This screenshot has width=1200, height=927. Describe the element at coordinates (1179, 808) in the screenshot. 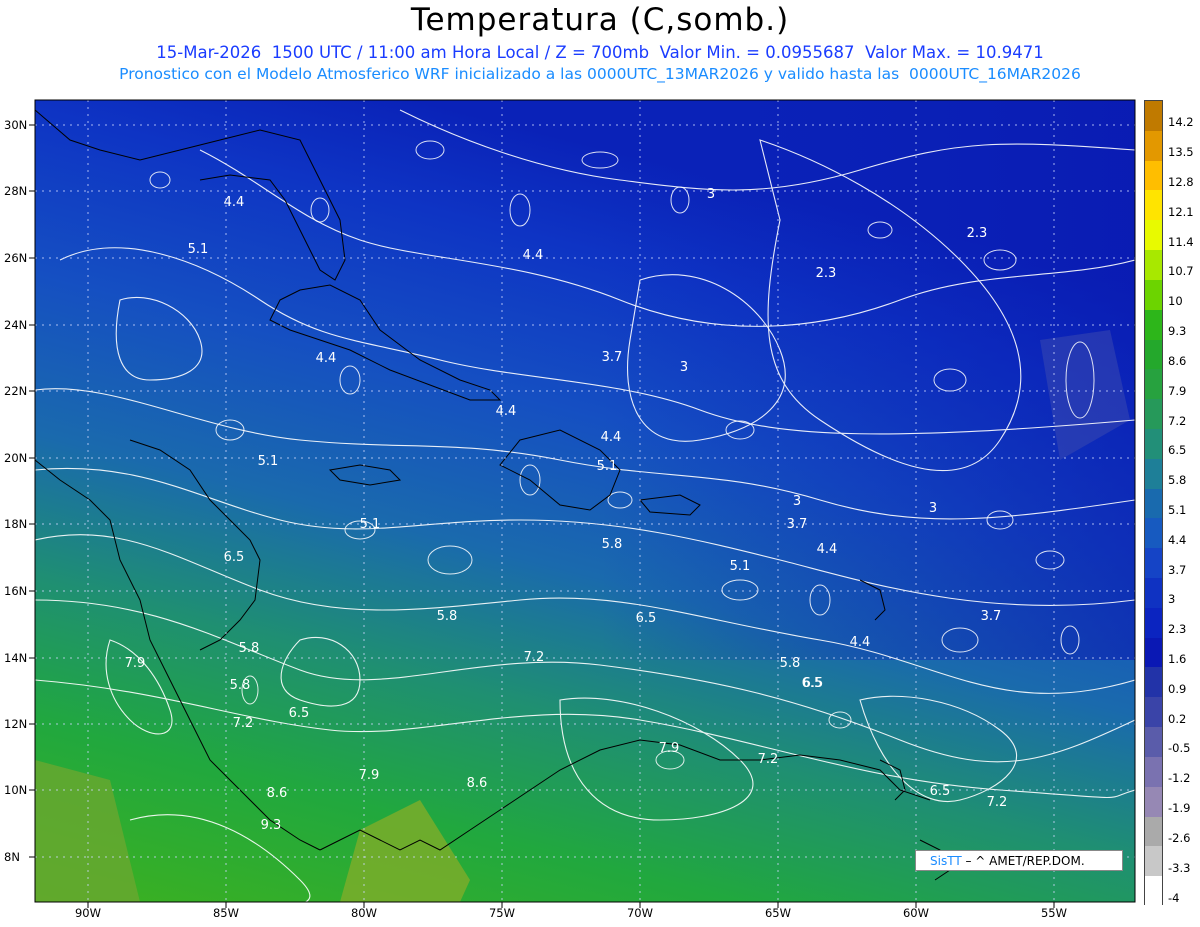

I see `colorbar-level-label: -1.9` at that location.